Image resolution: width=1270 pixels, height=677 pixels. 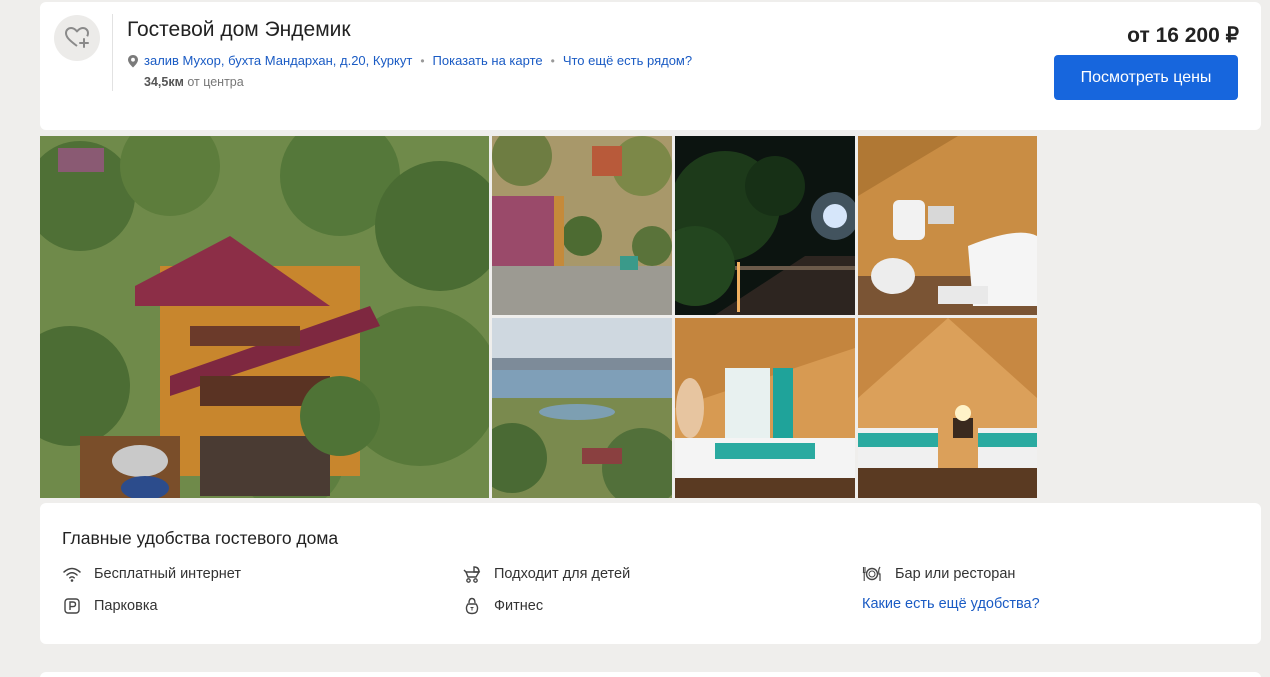 I want to click on amenity-parking: Парковка, so click(x=110, y=606).